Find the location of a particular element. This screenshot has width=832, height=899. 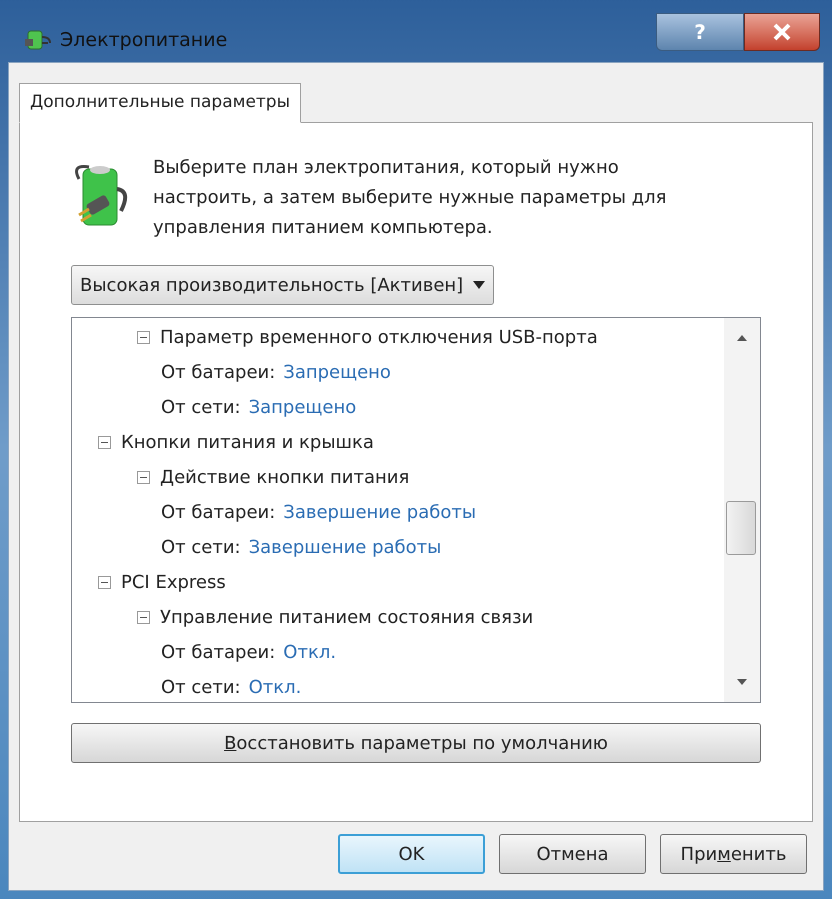

close-icon is located at coordinates (782, 32).